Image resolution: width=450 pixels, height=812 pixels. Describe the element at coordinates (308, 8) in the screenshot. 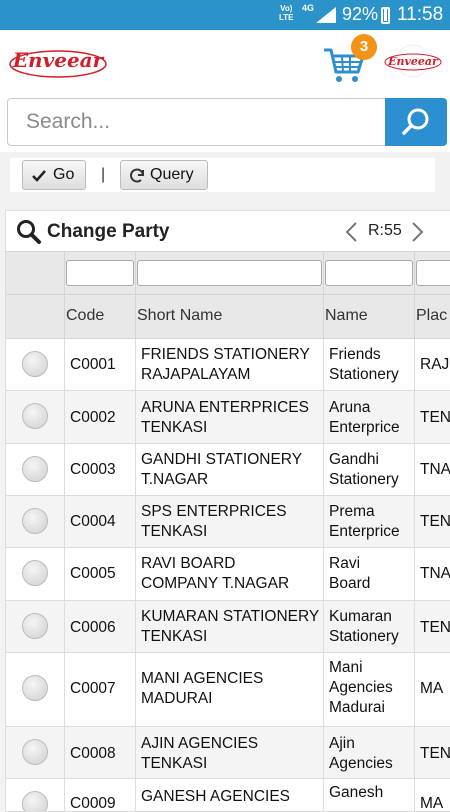

I see `network-type: 4G` at that location.